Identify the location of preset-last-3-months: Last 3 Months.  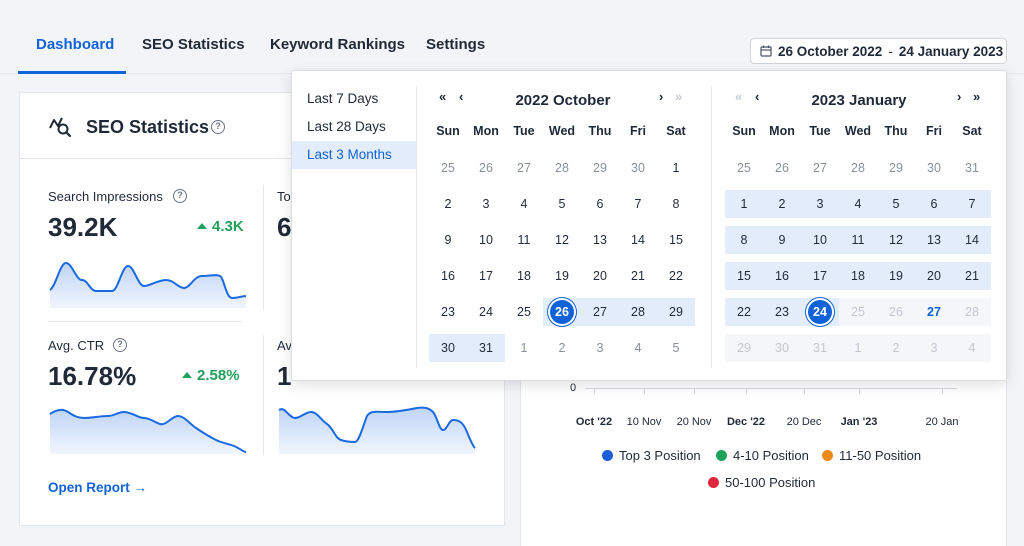
(354, 155).